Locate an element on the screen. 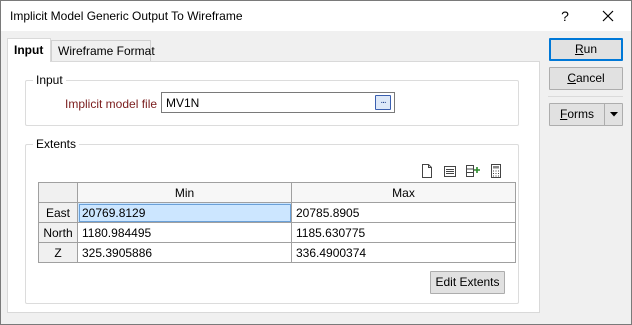 This screenshot has width=632, height=325. row-header-z: Z is located at coordinates (58, 252).